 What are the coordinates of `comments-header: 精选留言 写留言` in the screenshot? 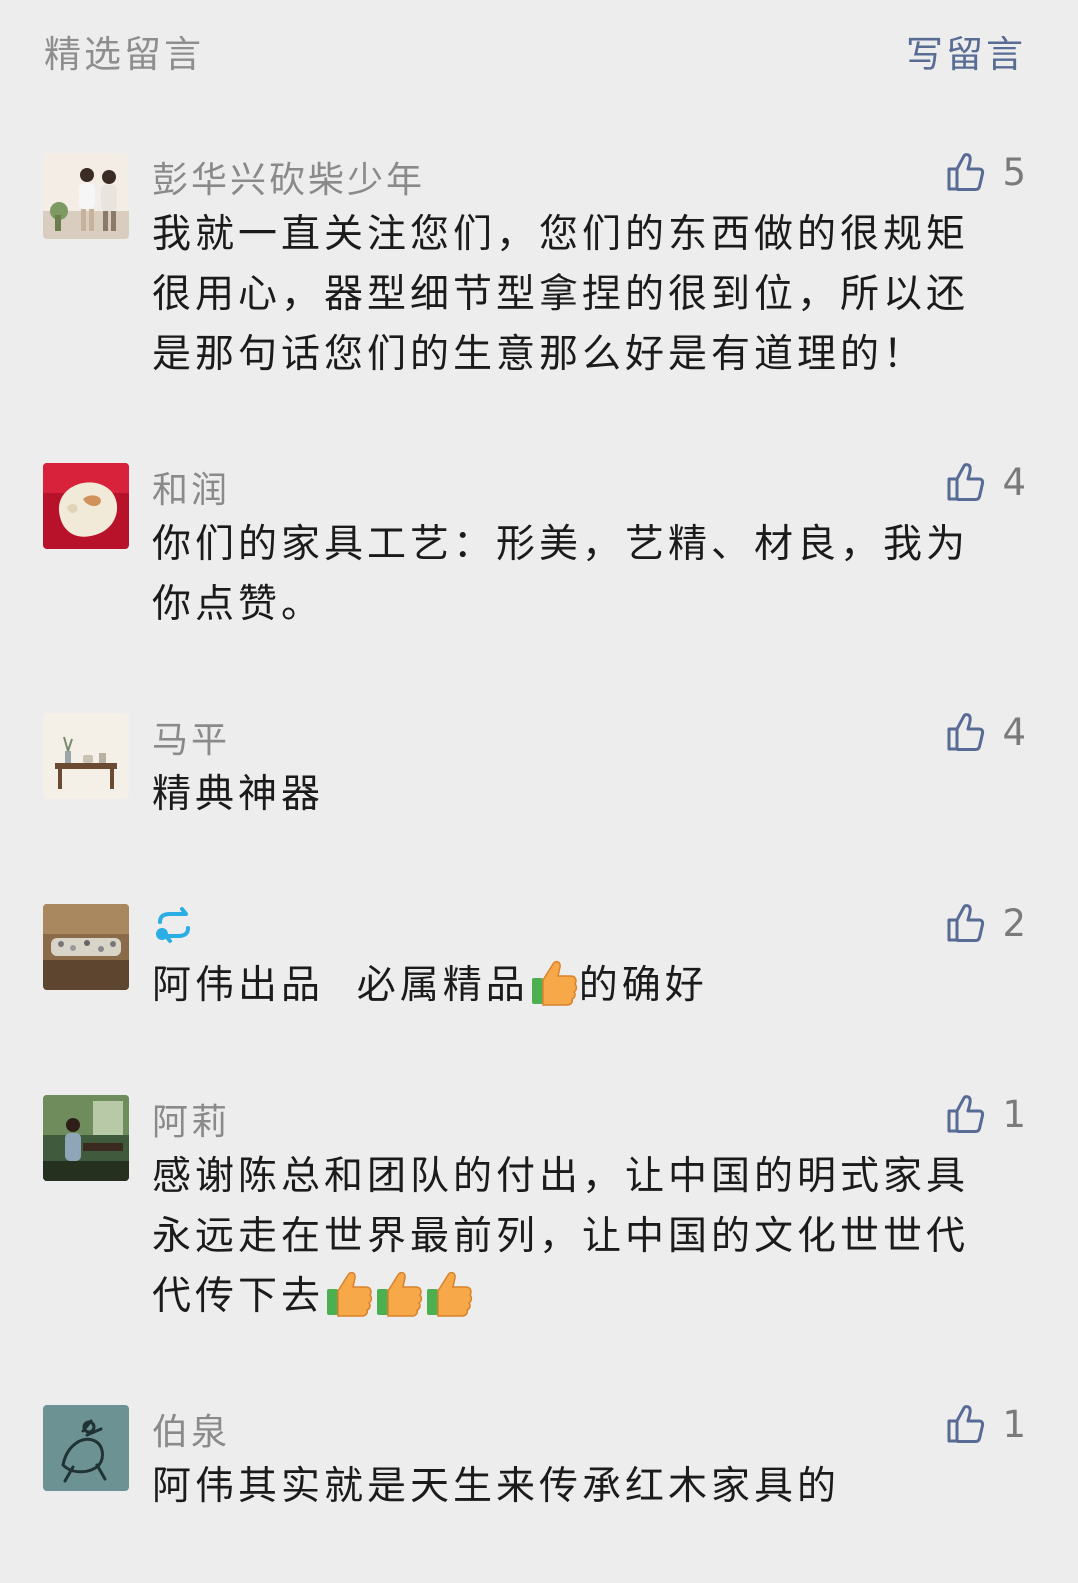 It's located at (539, 50).